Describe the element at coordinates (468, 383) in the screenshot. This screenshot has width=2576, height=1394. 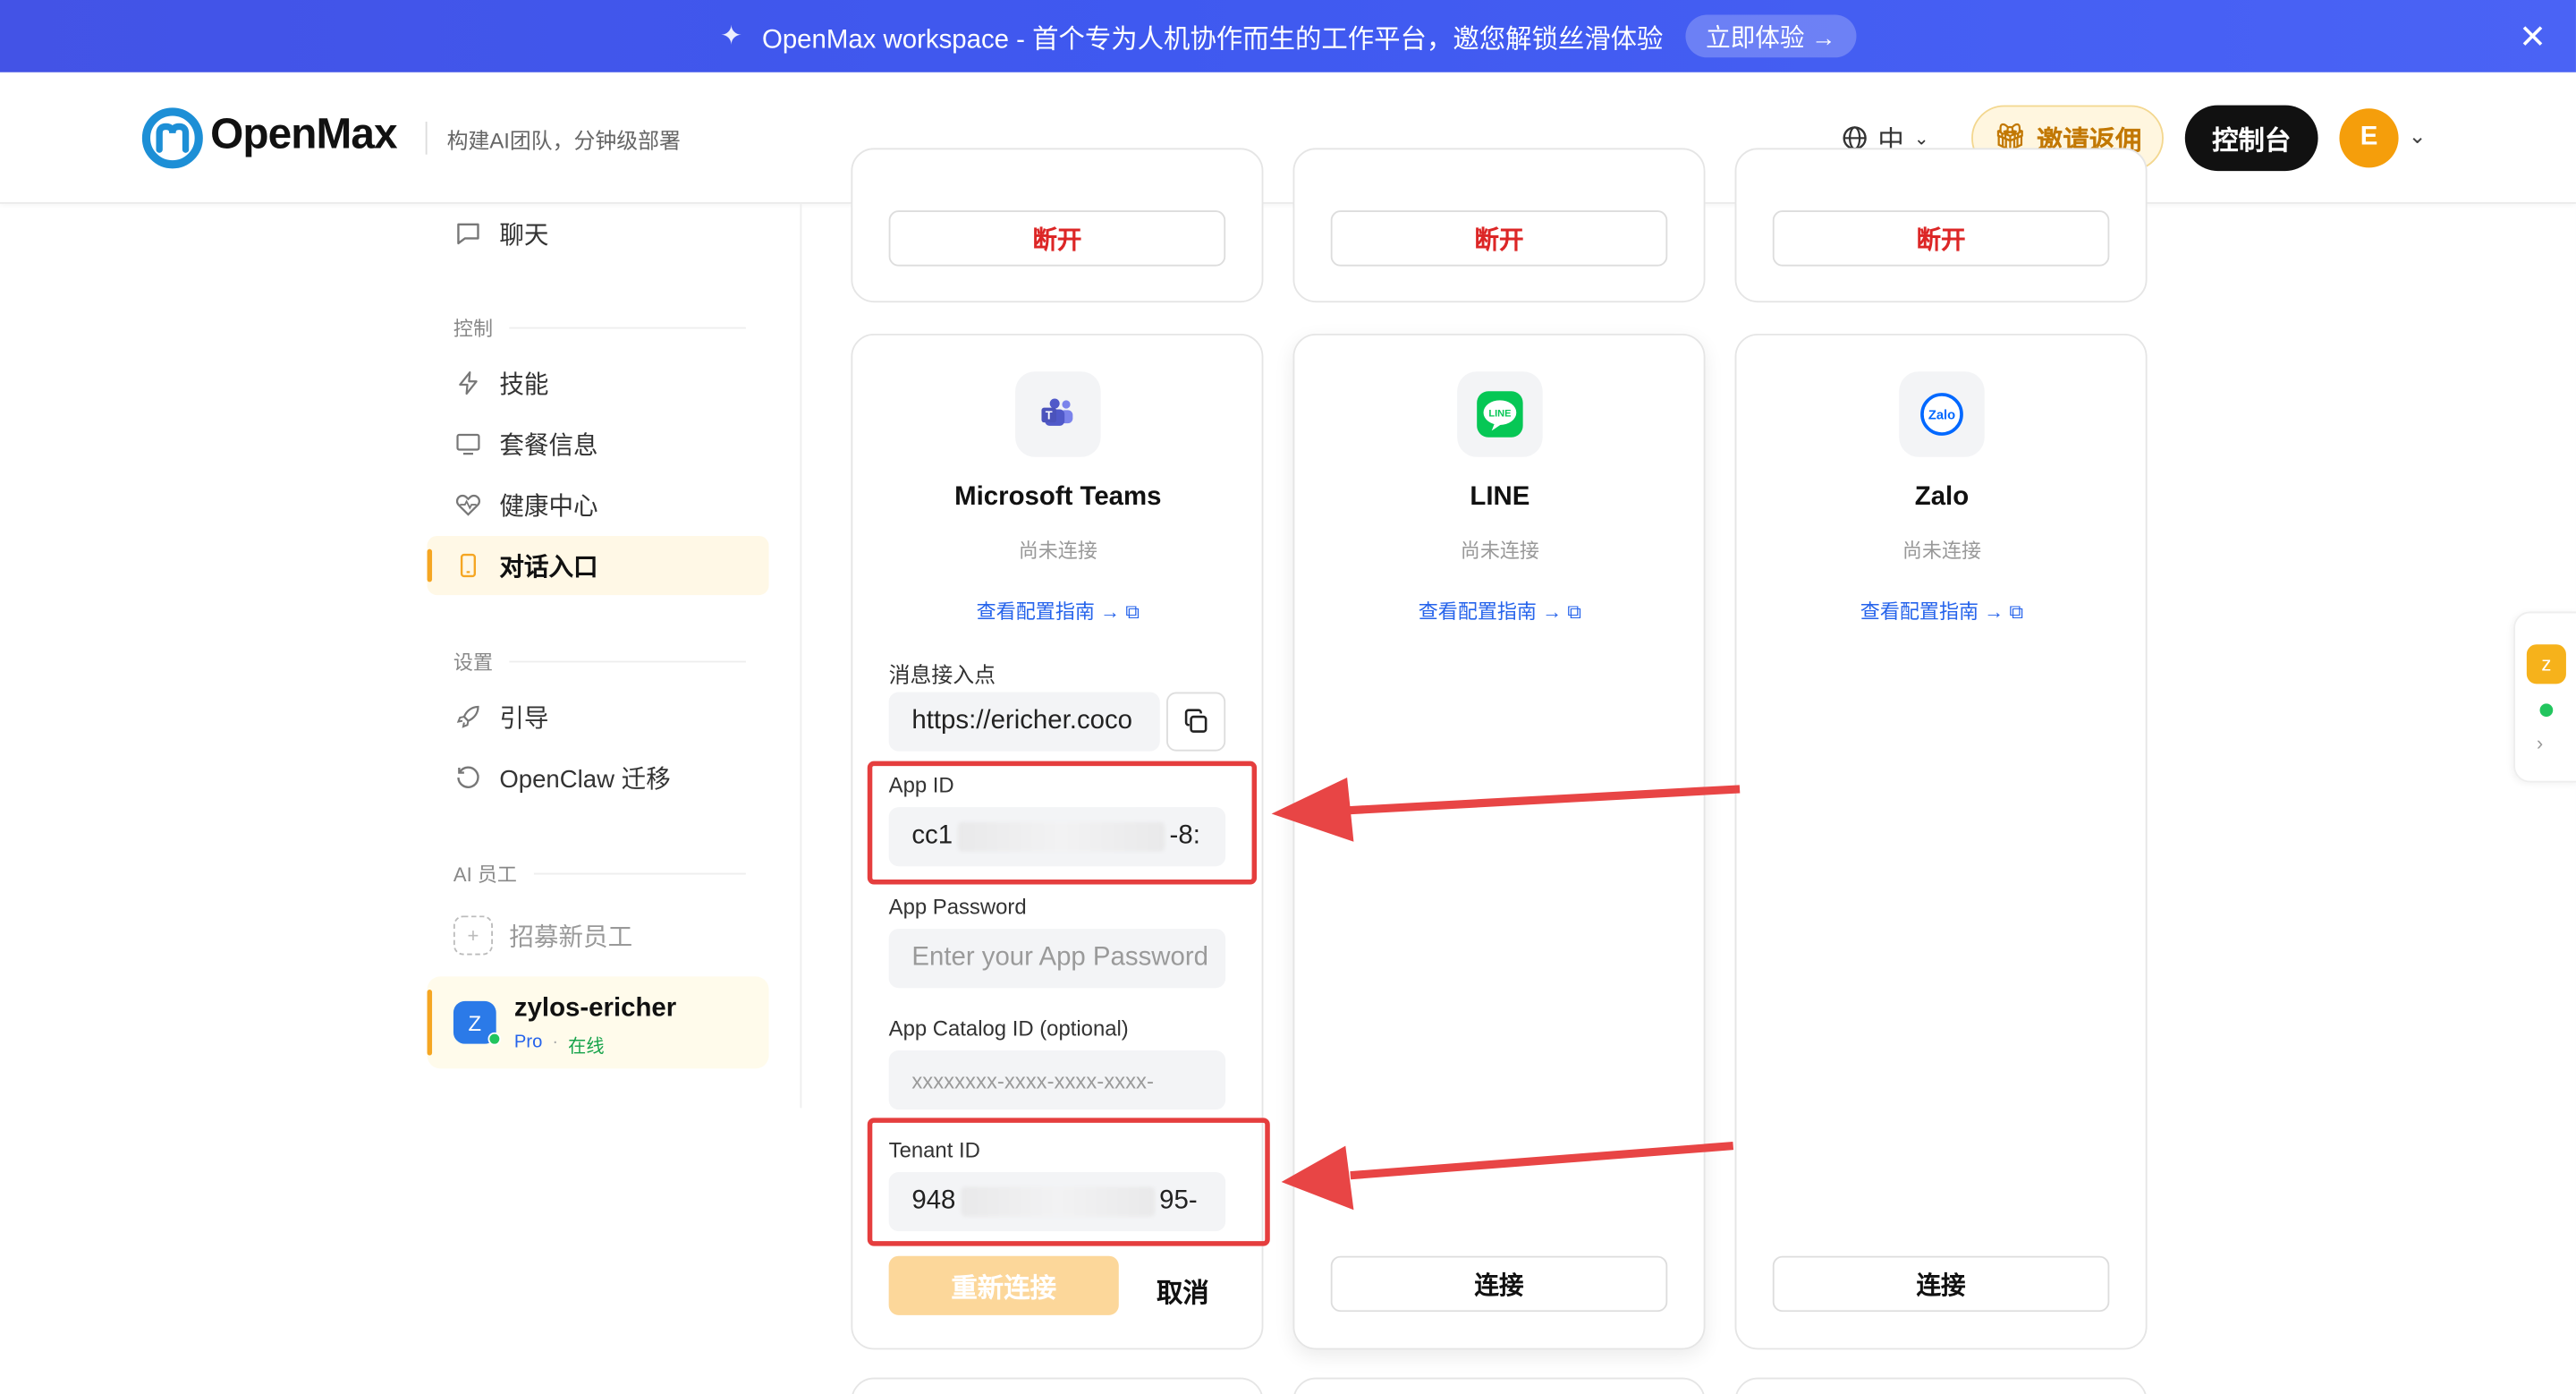
I see `lightning-icon` at that location.